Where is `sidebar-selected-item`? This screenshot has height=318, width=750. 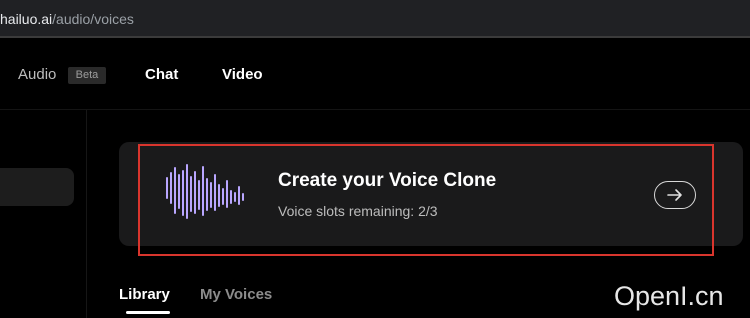
sidebar-selected-item is located at coordinates (37, 187).